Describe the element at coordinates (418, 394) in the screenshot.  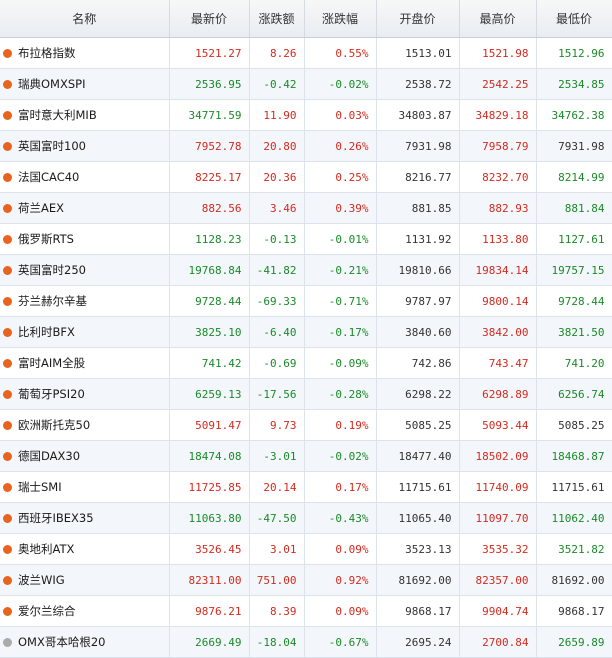
I see `cell-open: 6298.22` at that location.